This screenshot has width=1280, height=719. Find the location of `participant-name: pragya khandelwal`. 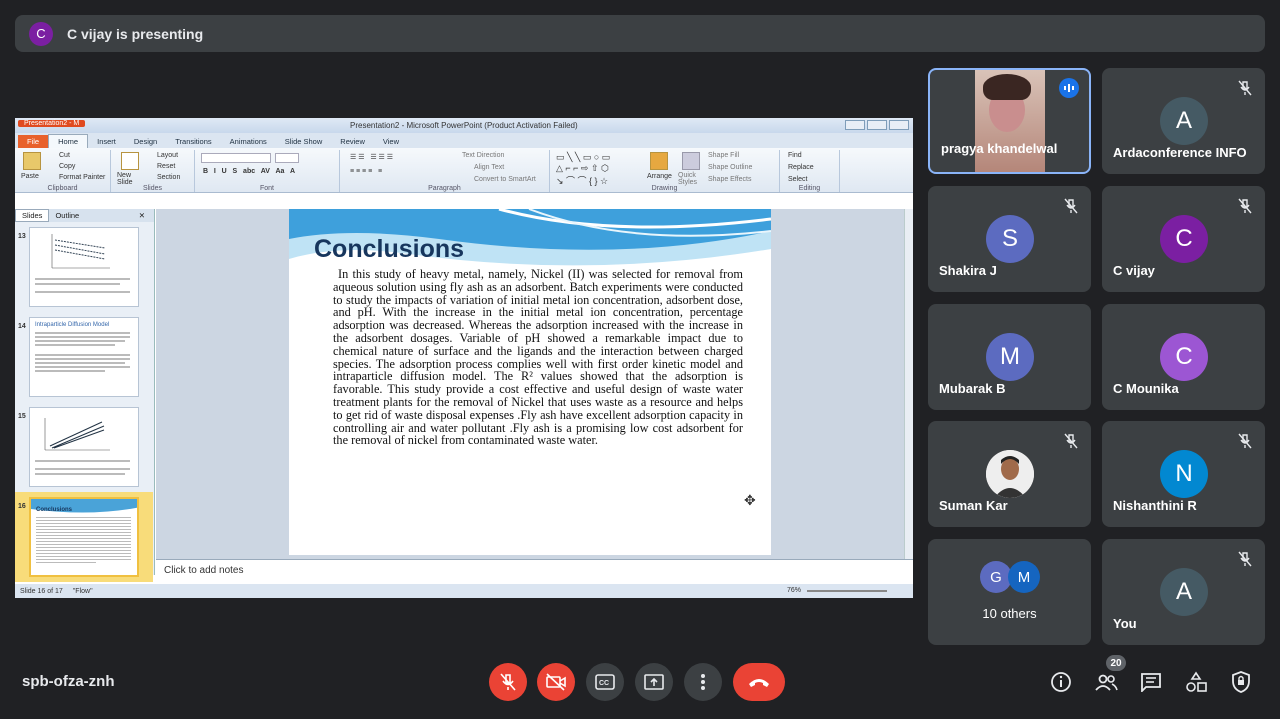

participant-name: pragya khandelwal is located at coordinates (999, 148).